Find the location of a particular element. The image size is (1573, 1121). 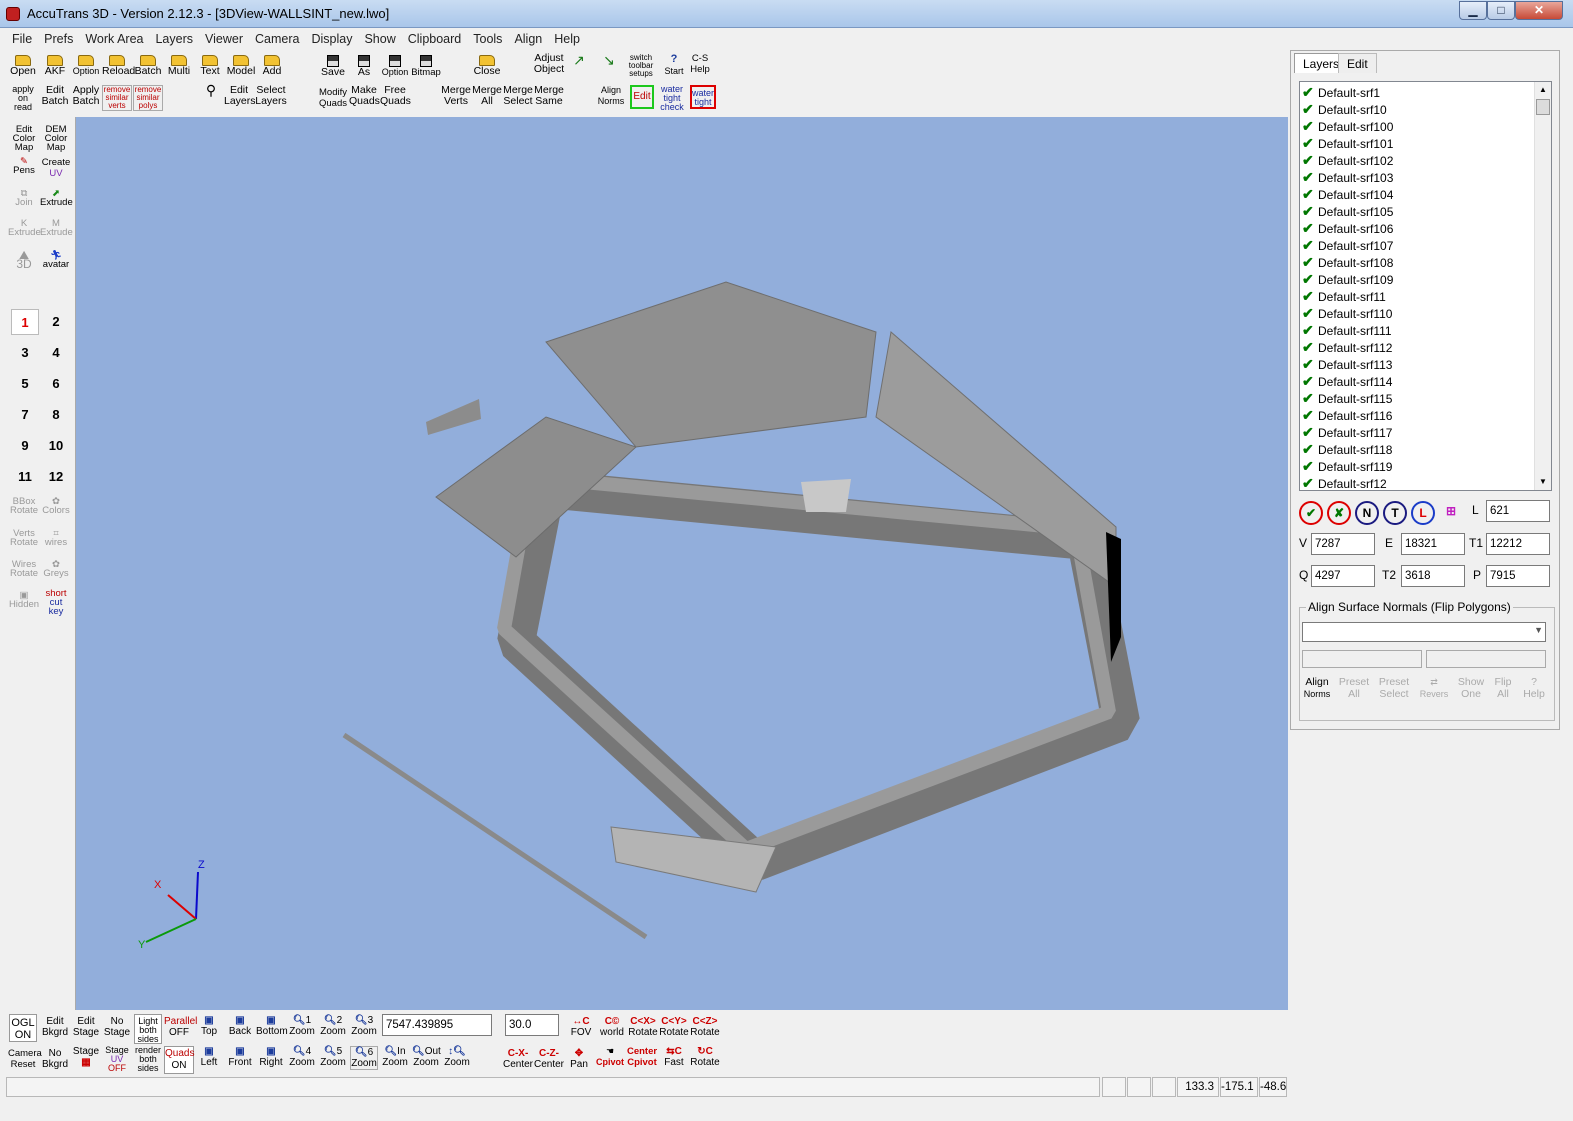

menu-camera: Camera is located at coordinates (277, 40).